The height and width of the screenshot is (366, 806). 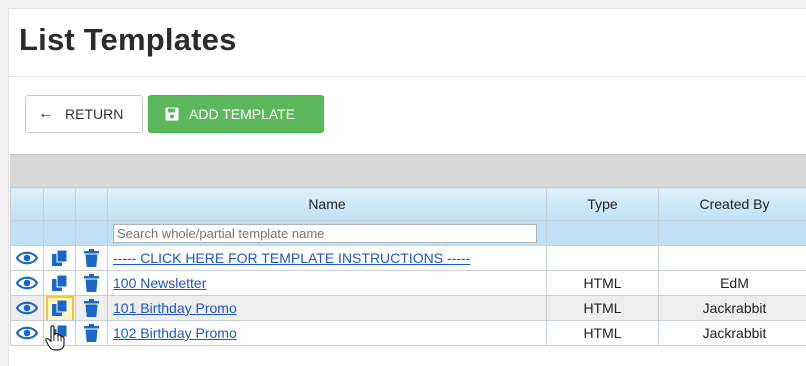 I want to click on title-divider, so click(x=407, y=76).